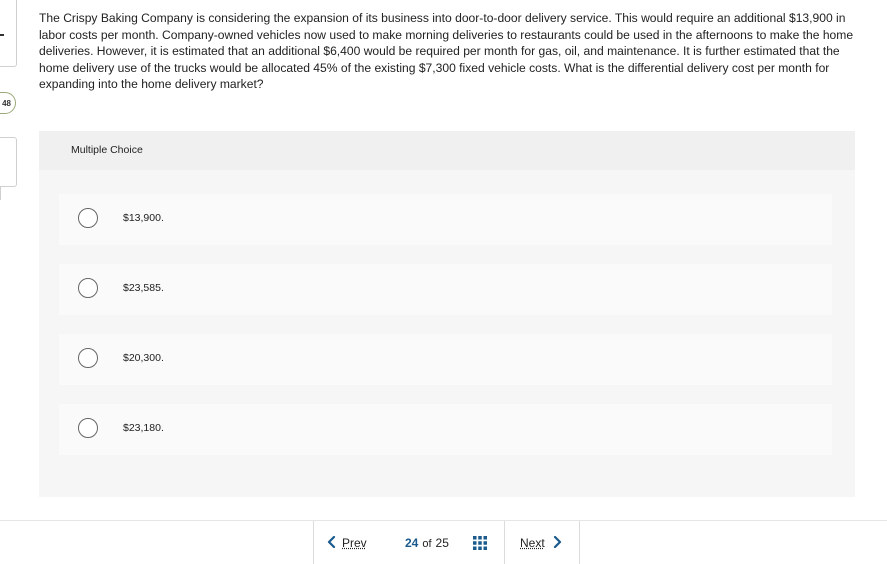 This screenshot has width=887, height=564. What do you see at coordinates (8, 162) in the screenshot?
I see `question-tab` at bounding box center [8, 162].